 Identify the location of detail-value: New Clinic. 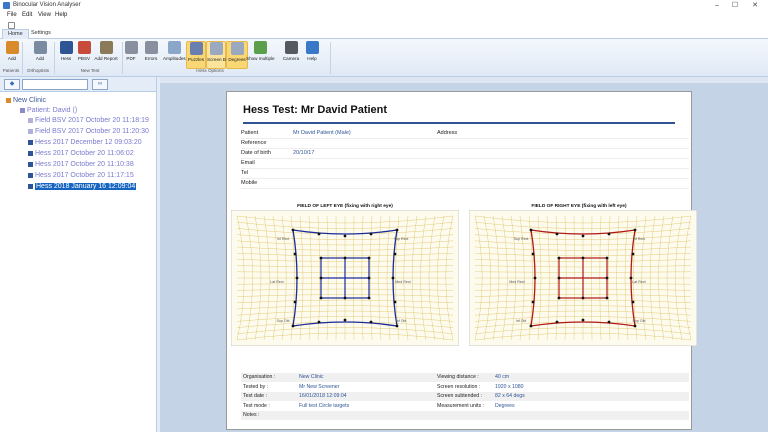
(311, 377).